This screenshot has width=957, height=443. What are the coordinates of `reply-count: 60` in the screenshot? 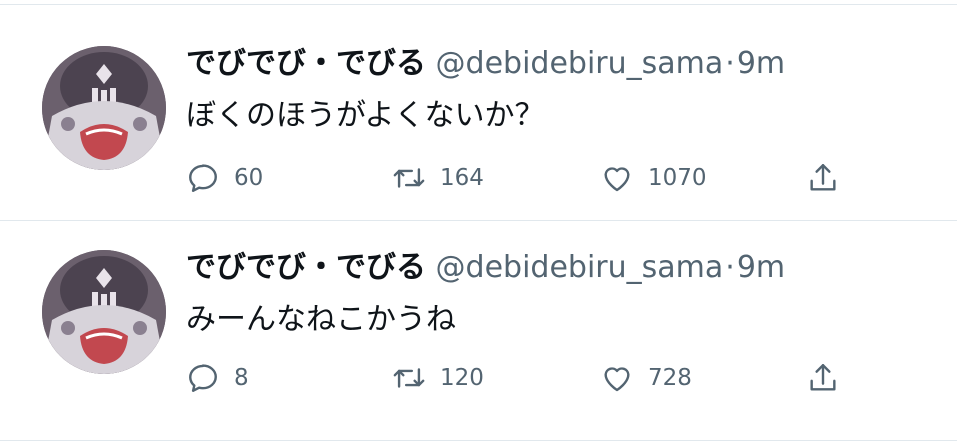 It's located at (249, 178).